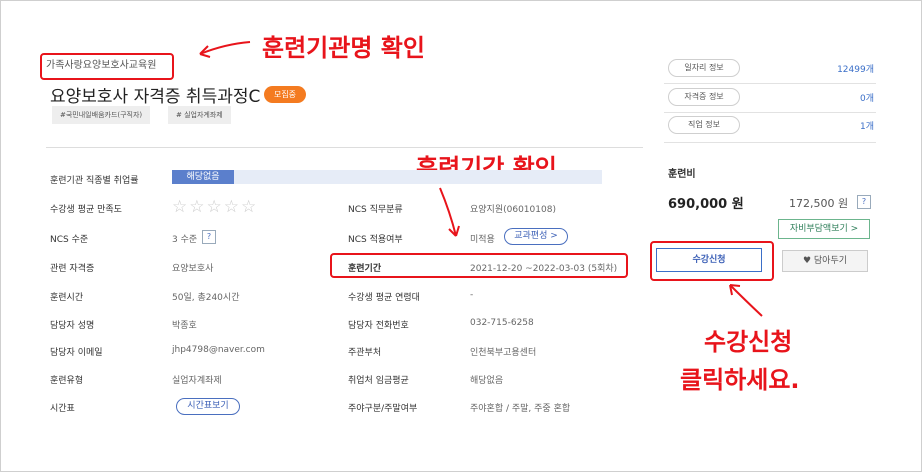 The height and width of the screenshot is (472, 922). I want to click on label-certificate: 관련 자격증, so click(72, 269).